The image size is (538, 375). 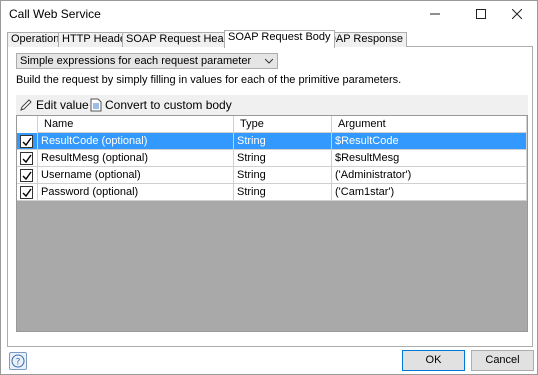 I want to click on help-button: ?, so click(x=18, y=361).